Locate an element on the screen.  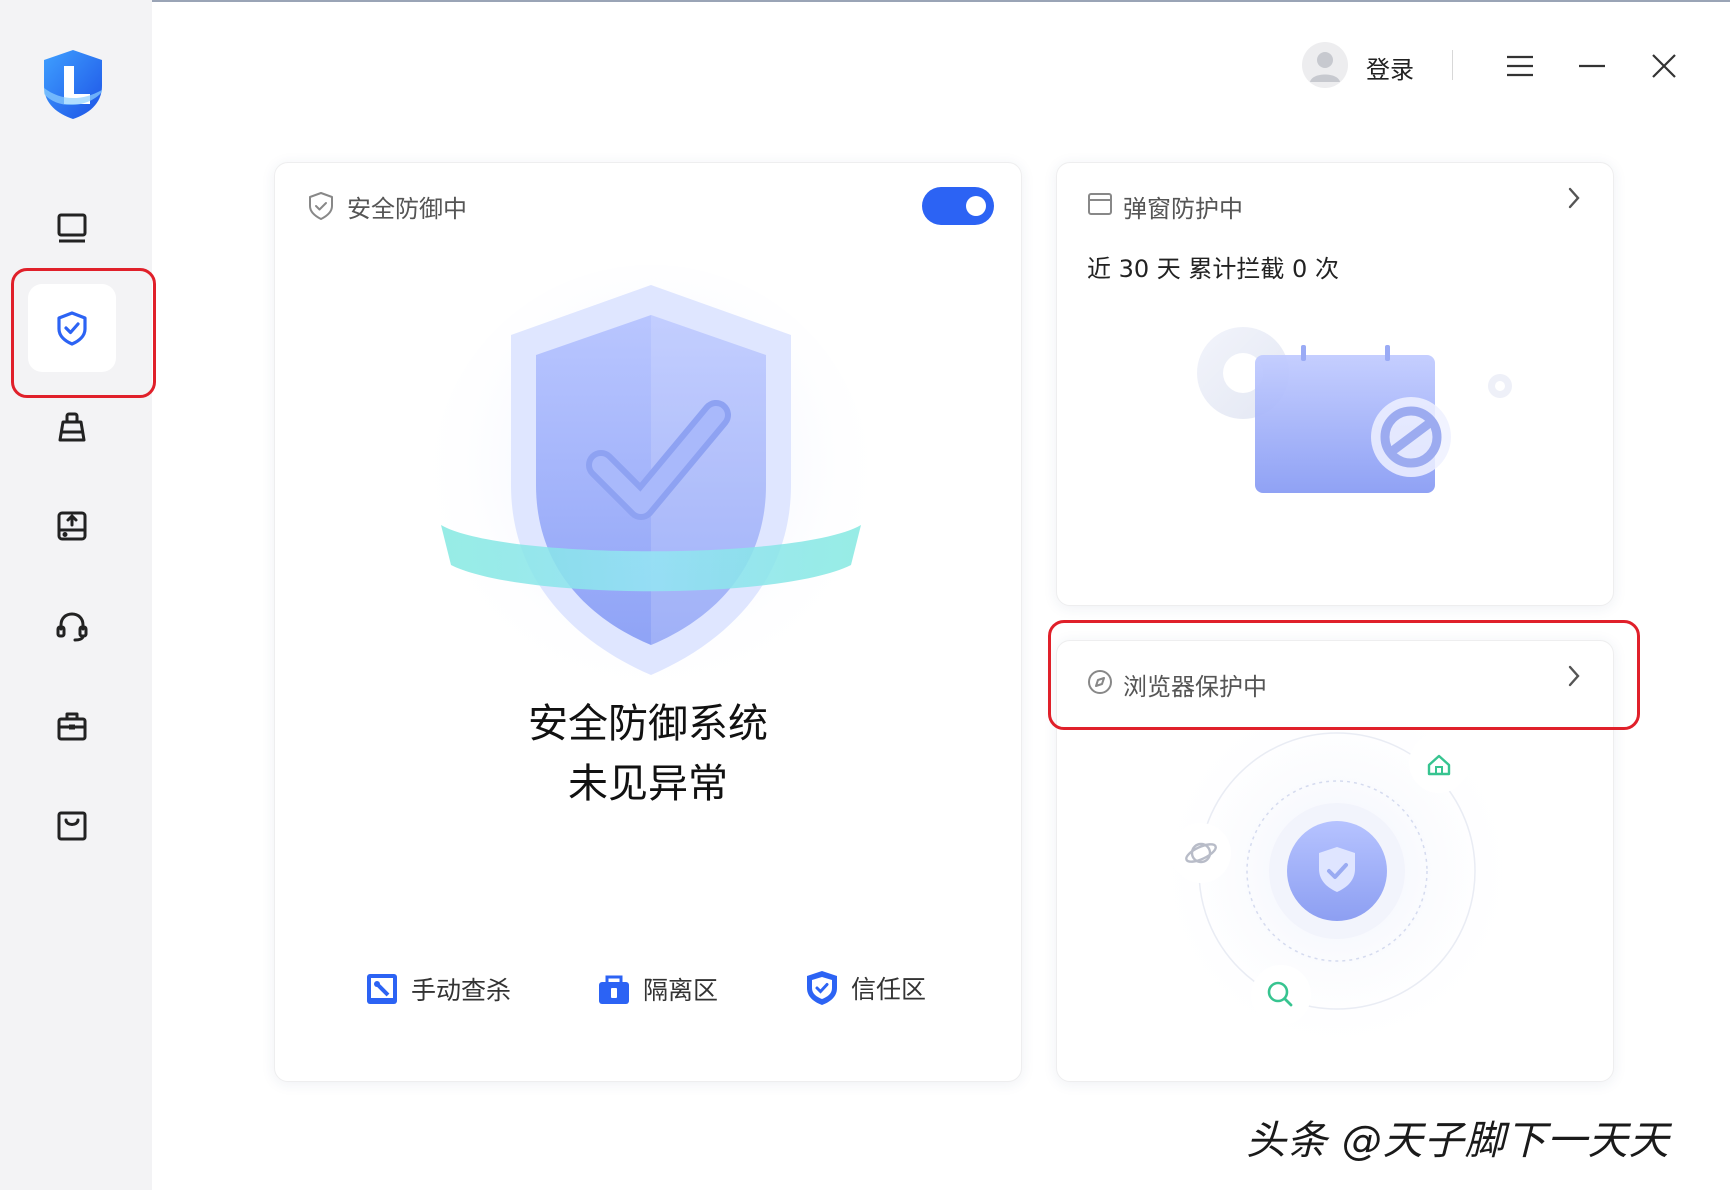
avatar-icon is located at coordinates (1325, 67).